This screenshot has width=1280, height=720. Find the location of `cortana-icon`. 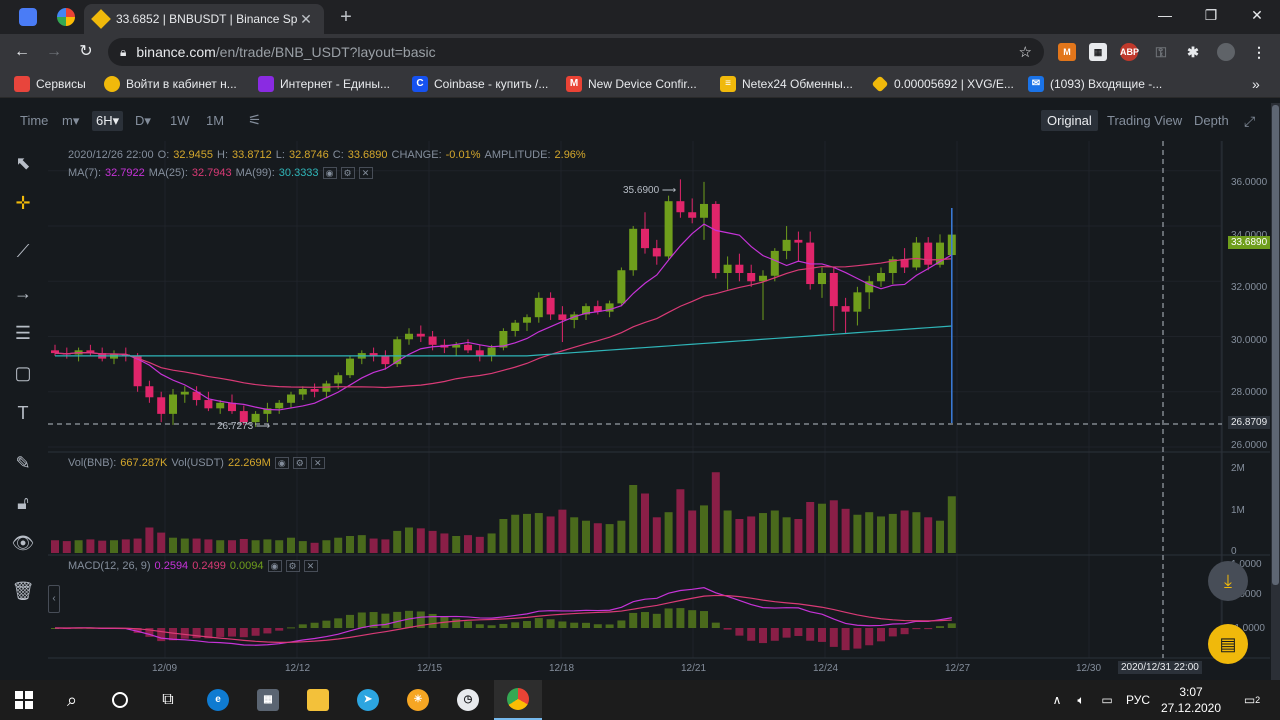

cortana-icon is located at coordinates (120, 700).